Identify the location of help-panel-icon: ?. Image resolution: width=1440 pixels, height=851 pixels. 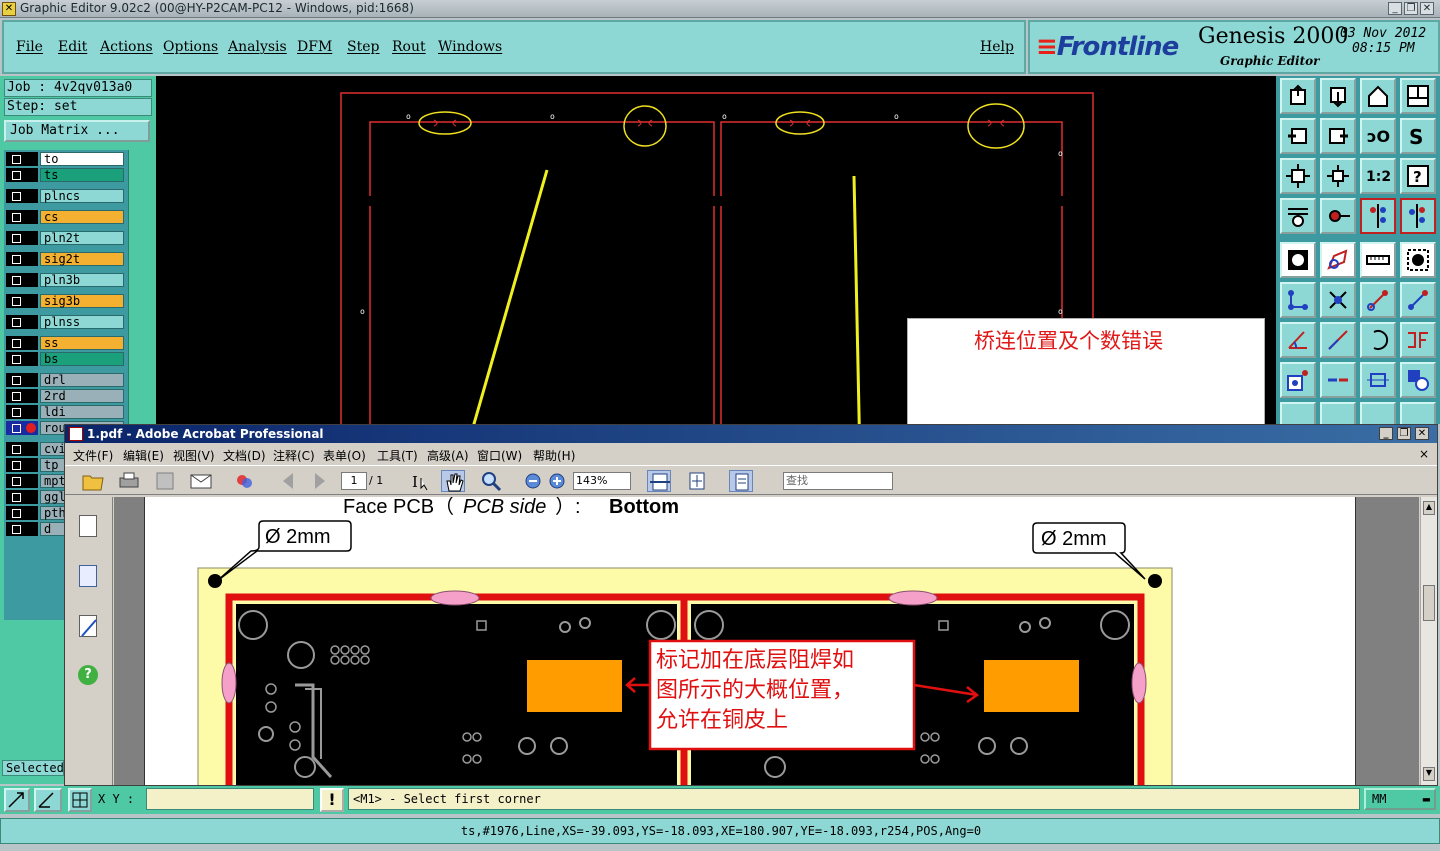
(88, 675).